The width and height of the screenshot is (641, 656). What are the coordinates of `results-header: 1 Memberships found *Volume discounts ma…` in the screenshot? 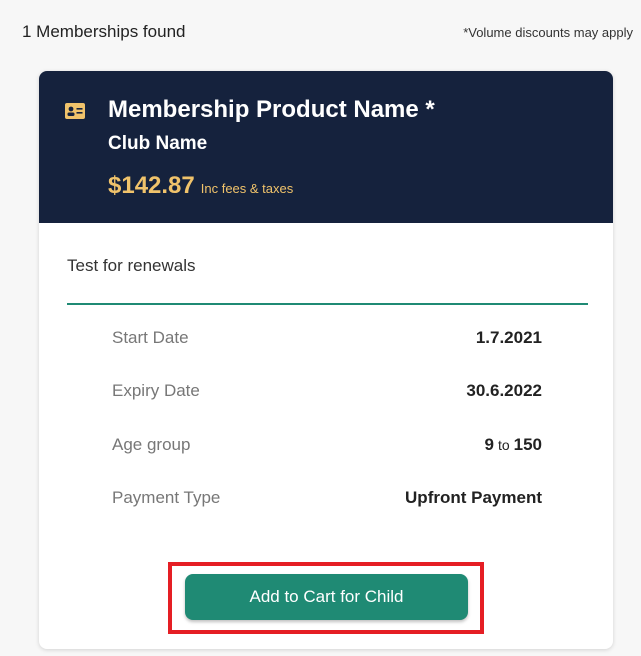 It's located at (327, 32).